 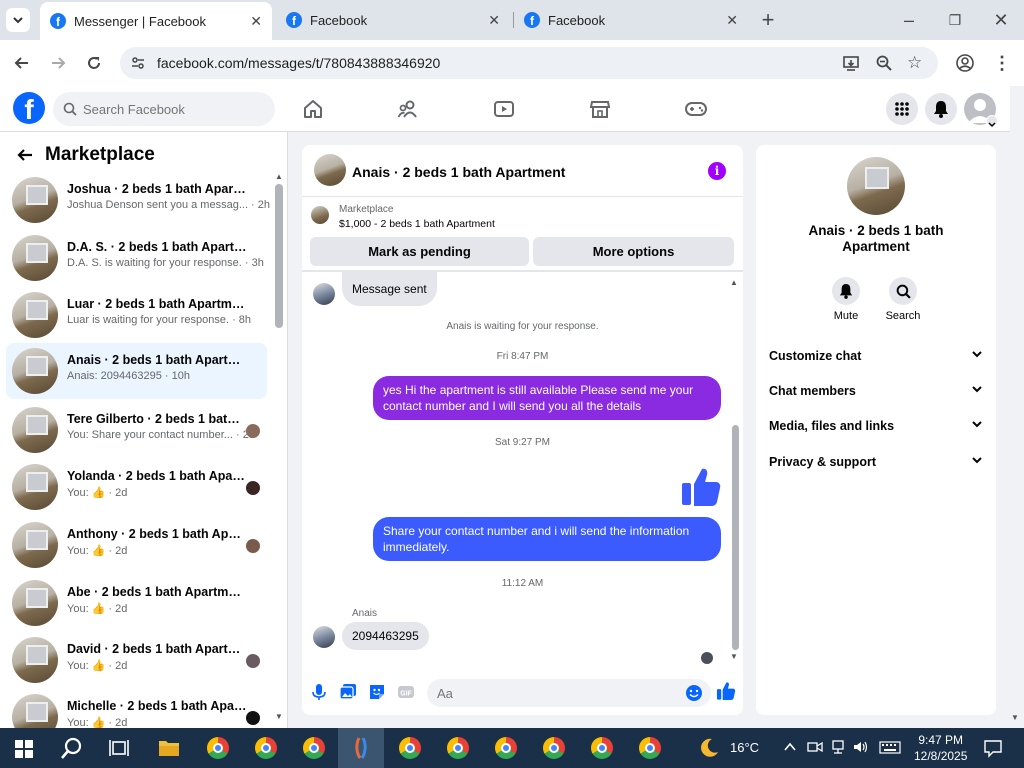 What do you see at coordinates (876, 425) in the screenshot?
I see `media-files-links-section: Media, files and links` at bounding box center [876, 425].